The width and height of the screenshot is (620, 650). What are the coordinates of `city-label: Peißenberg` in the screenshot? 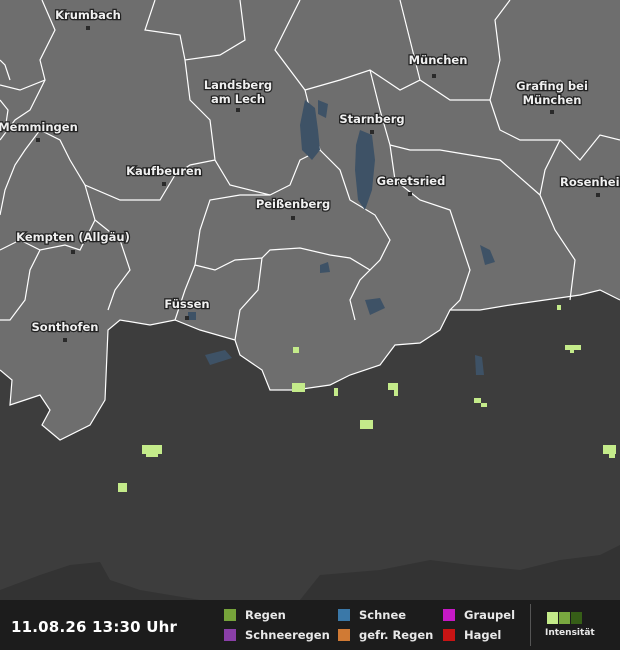 It's located at (293, 204).